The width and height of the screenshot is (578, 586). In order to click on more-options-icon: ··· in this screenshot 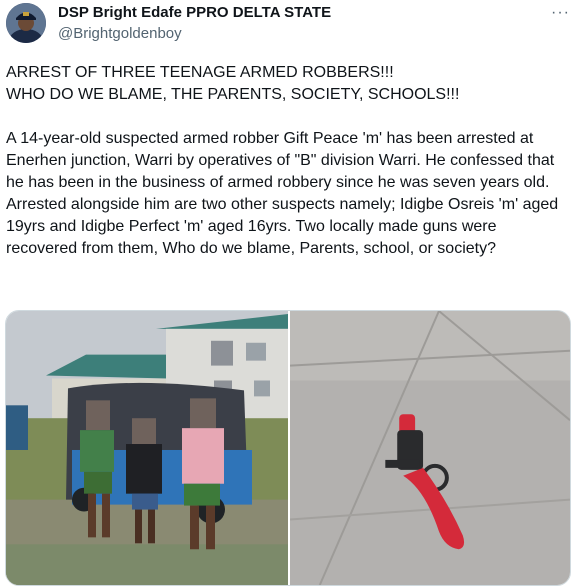, I will do `click(560, 13)`.